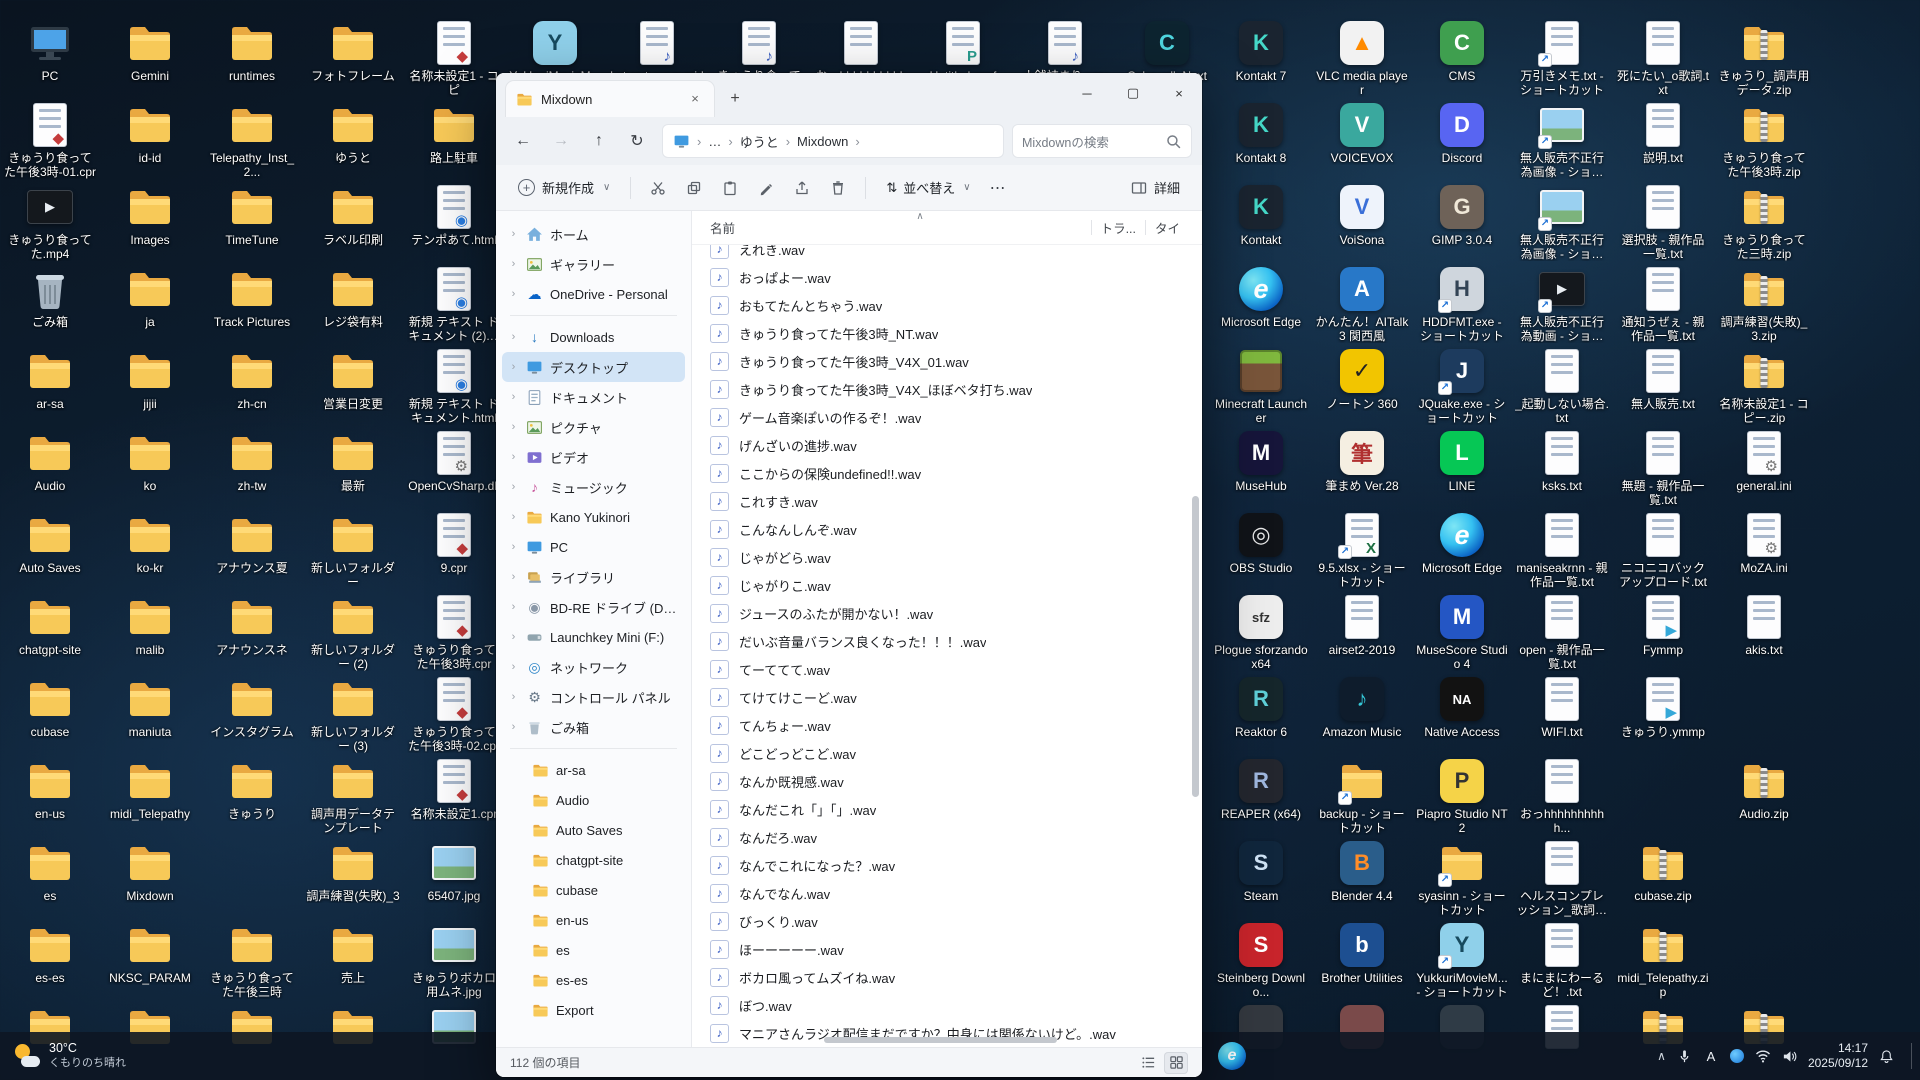  I want to click on desktop-icon: きゅうりボカロ用ムネ.jpg, so click(454, 961).